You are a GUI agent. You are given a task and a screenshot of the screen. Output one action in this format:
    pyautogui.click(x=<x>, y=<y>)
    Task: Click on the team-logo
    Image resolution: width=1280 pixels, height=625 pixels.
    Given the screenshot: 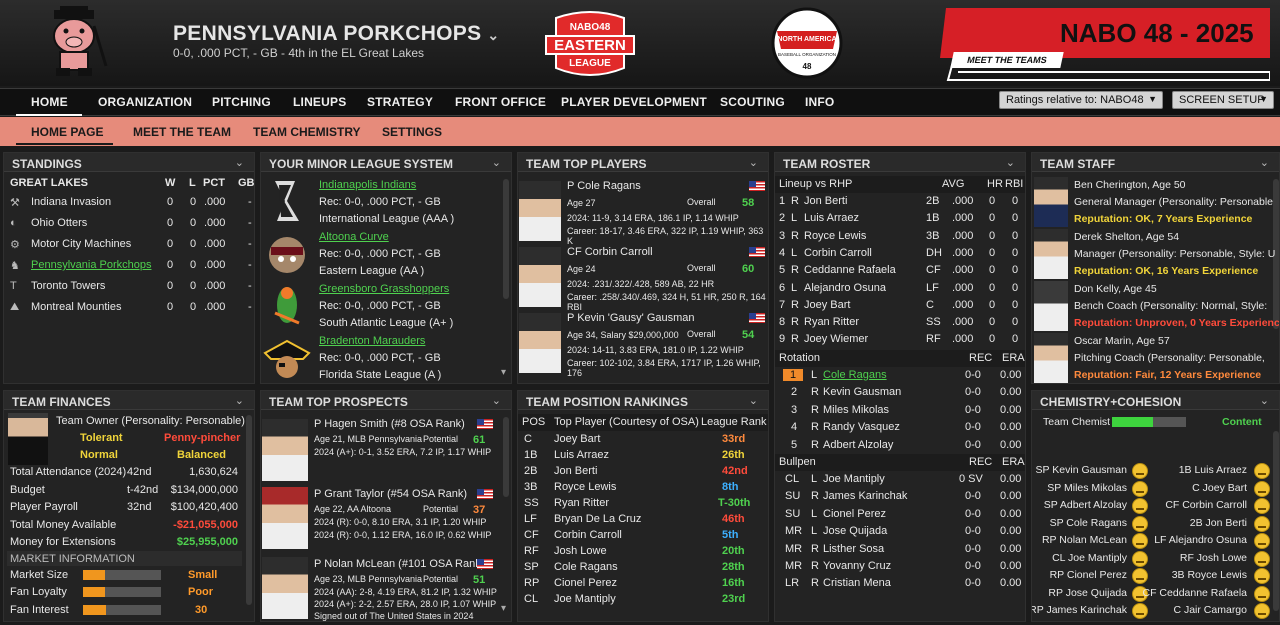 What is the action you would take?
    pyautogui.click(x=74, y=43)
    